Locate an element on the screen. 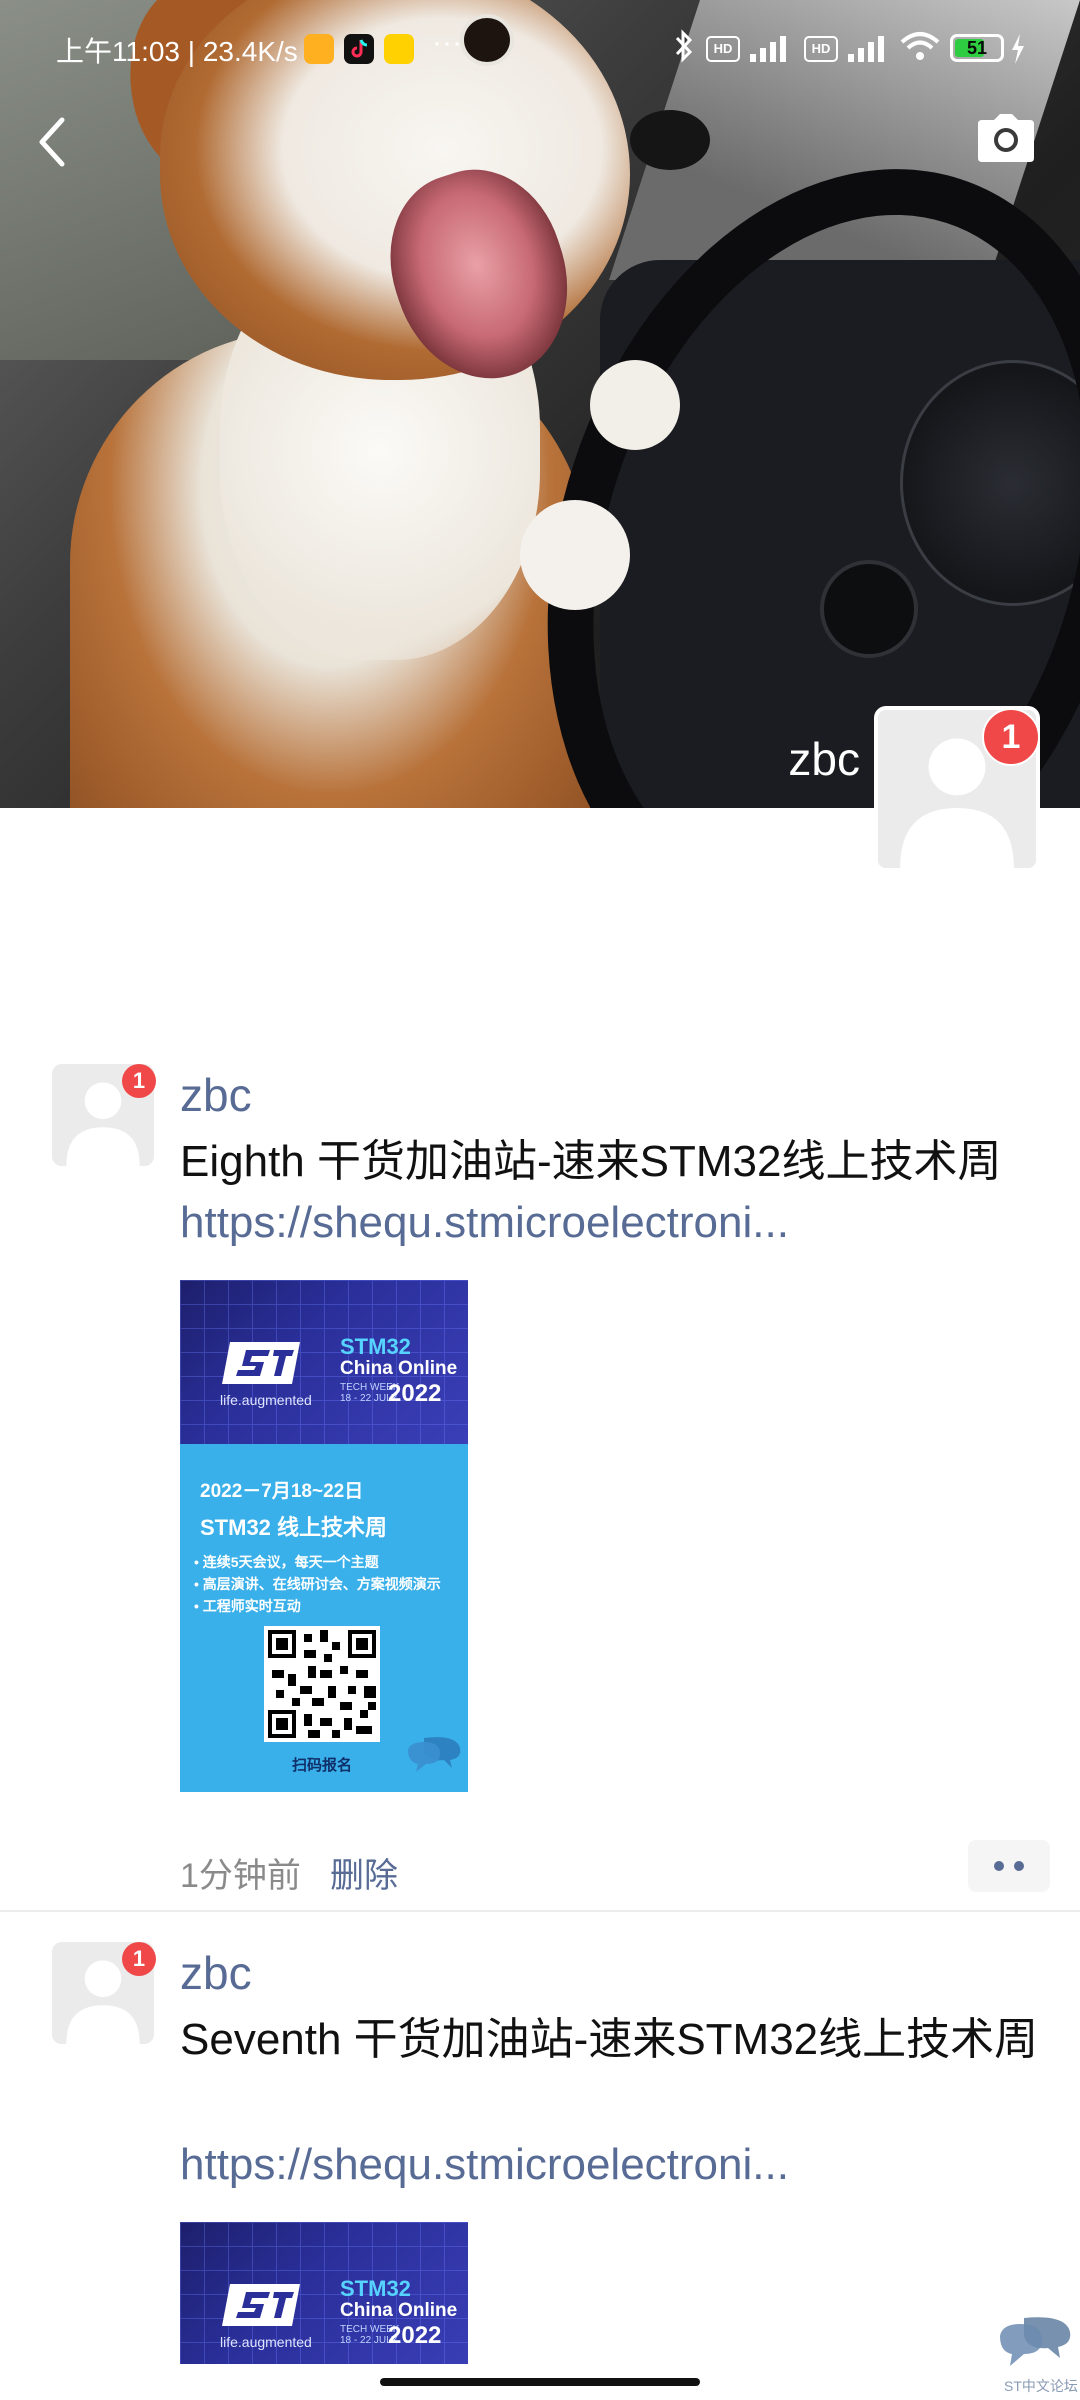  cover-username: zbc is located at coordinates (780, 759).